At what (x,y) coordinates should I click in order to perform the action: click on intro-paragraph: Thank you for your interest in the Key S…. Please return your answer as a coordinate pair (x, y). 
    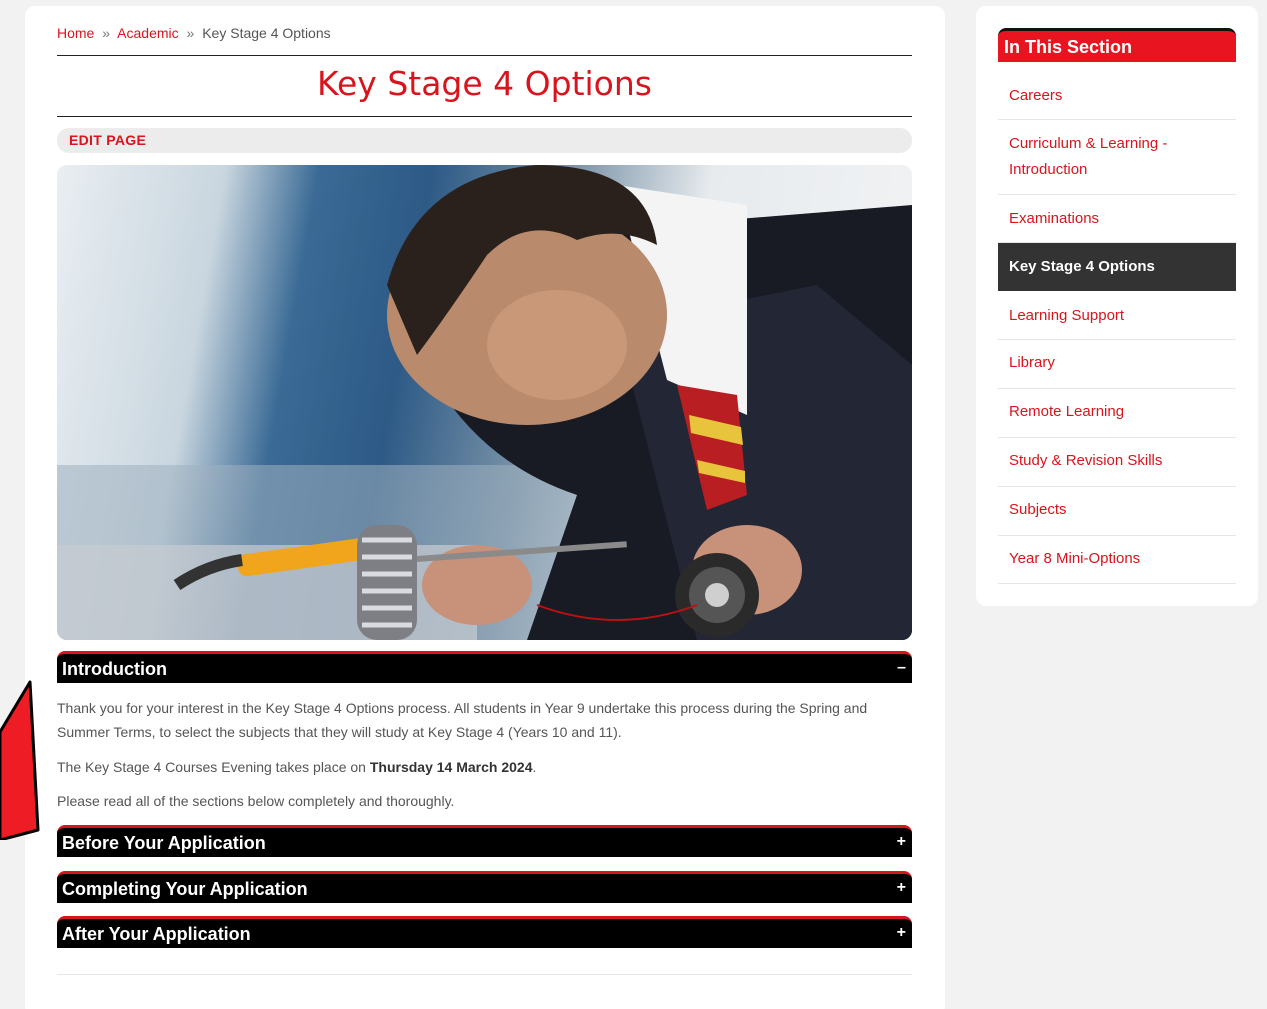
    Looking at the image, I should click on (462, 720).